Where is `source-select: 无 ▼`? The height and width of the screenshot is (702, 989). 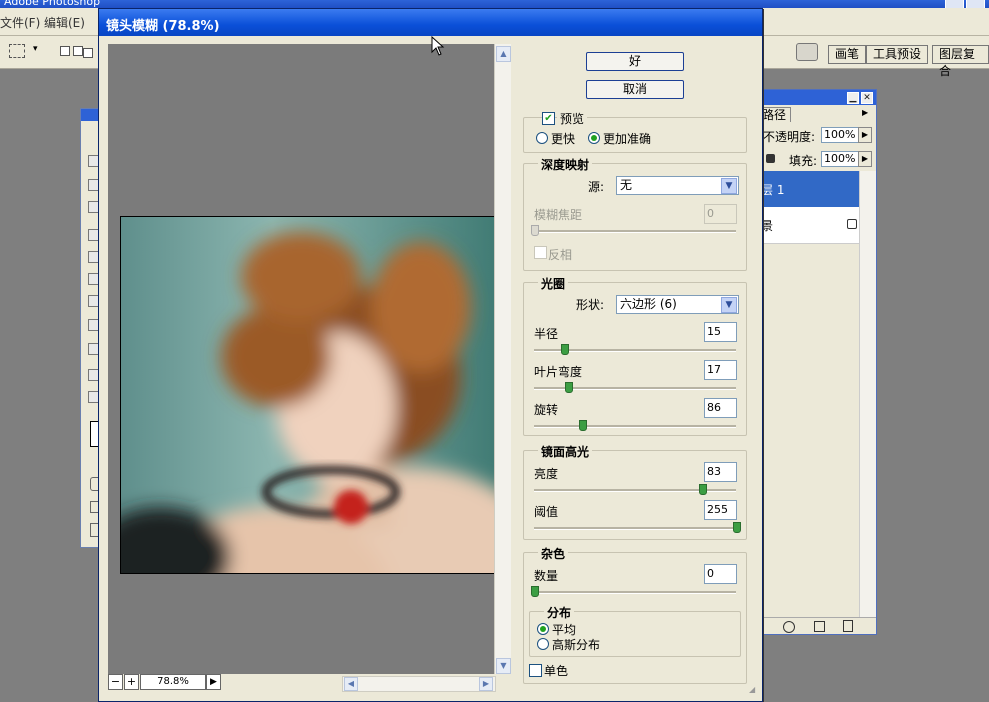
source-select: 无 ▼ is located at coordinates (677, 185).